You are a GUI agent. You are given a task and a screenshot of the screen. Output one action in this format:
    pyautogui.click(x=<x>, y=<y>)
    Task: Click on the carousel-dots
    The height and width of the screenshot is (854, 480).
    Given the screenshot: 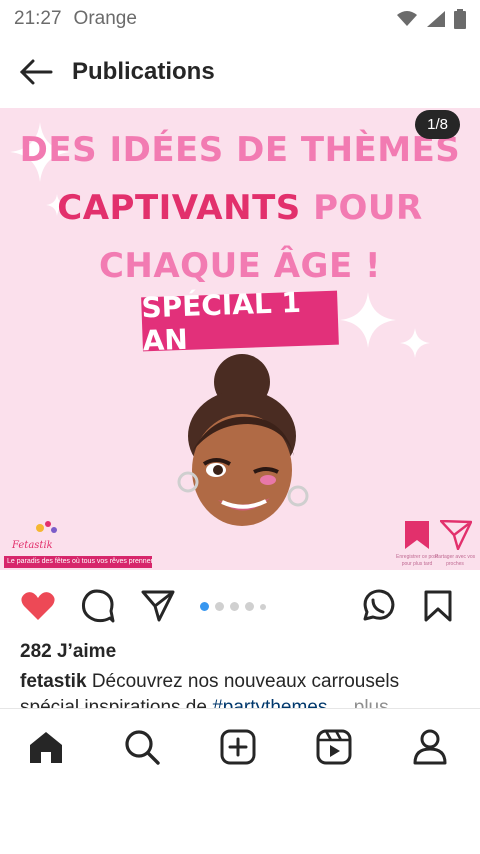 What is the action you would take?
    pyautogui.click(x=233, y=606)
    